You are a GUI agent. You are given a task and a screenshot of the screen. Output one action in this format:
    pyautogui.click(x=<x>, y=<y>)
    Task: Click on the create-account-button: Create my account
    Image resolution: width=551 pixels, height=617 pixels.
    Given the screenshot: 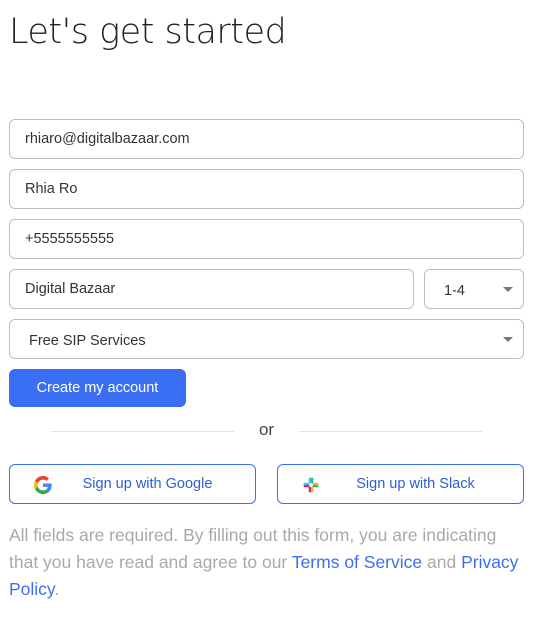 What is the action you would take?
    pyautogui.click(x=97, y=388)
    